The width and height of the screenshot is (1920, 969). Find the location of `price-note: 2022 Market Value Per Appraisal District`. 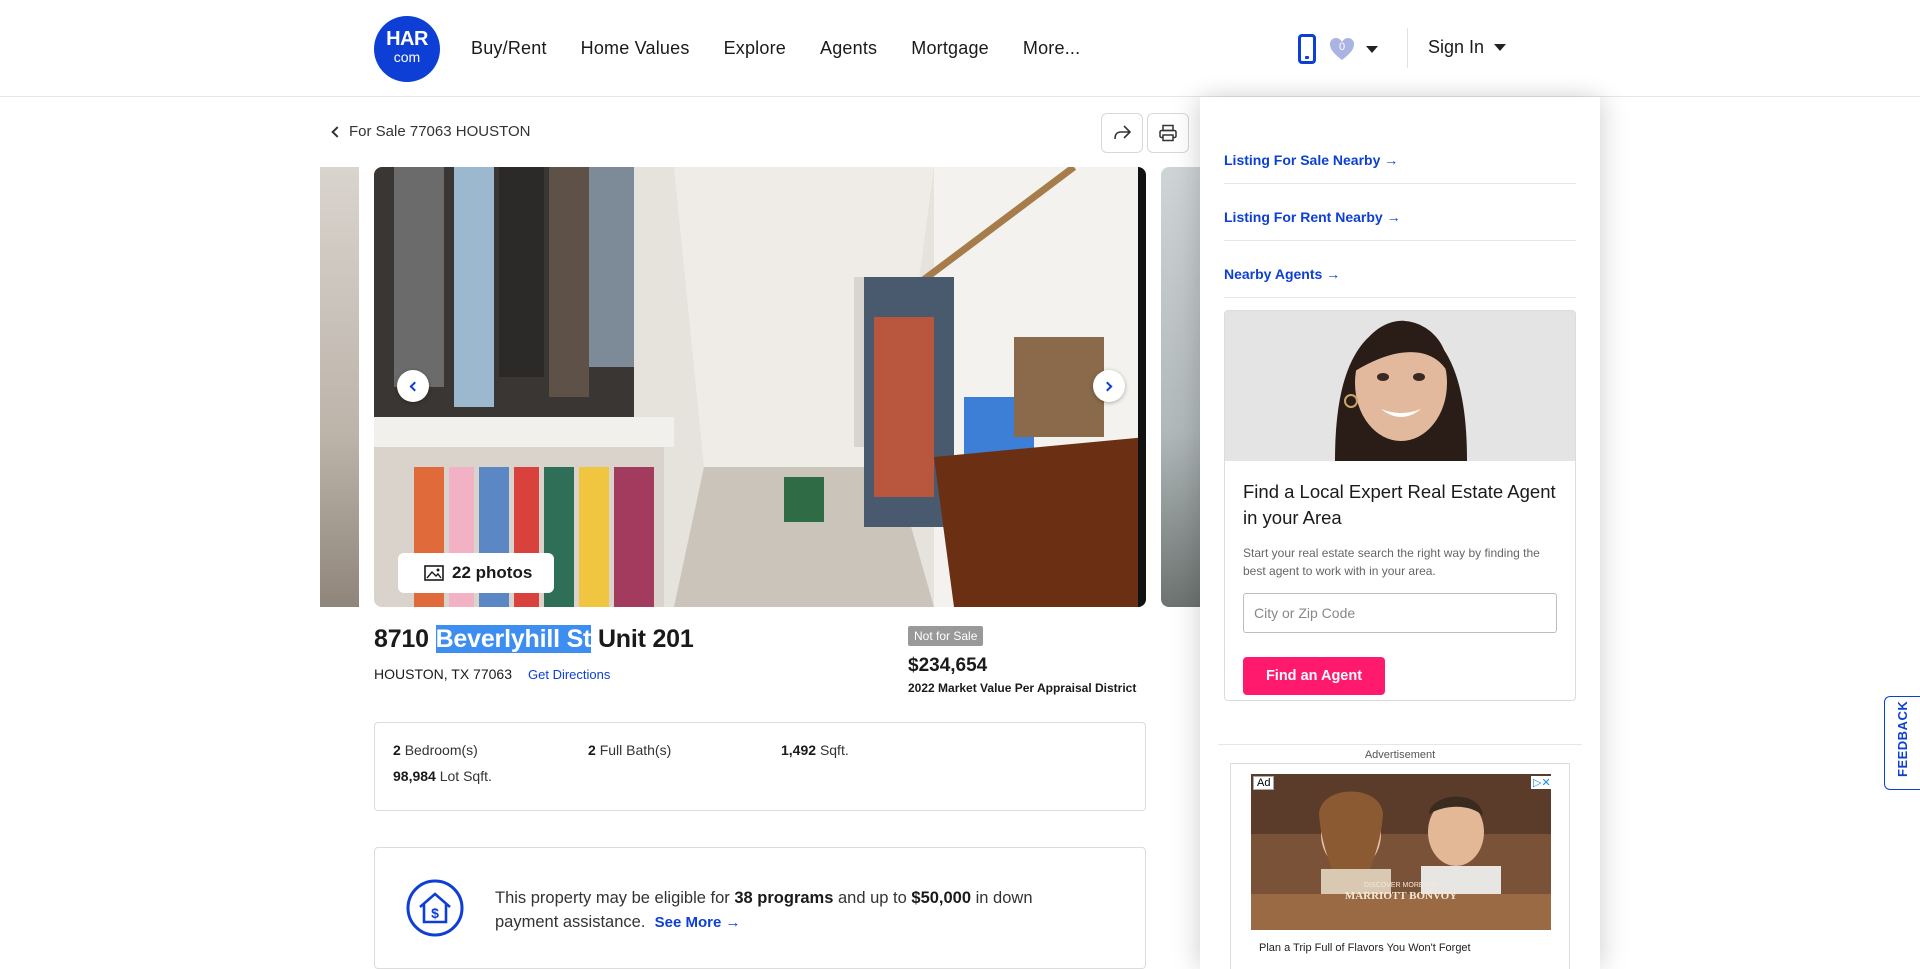

price-note: 2022 Market Value Per Appraisal District is located at coordinates (1022, 688).